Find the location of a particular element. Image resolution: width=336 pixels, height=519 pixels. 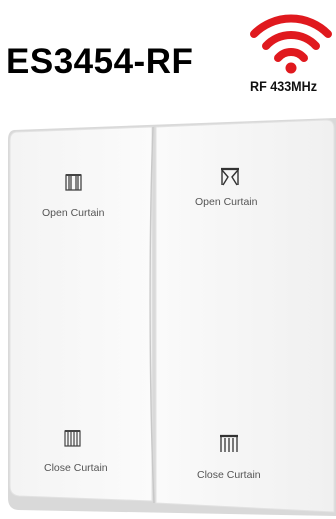

wifi-signal-icon is located at coordinates (291, 44).